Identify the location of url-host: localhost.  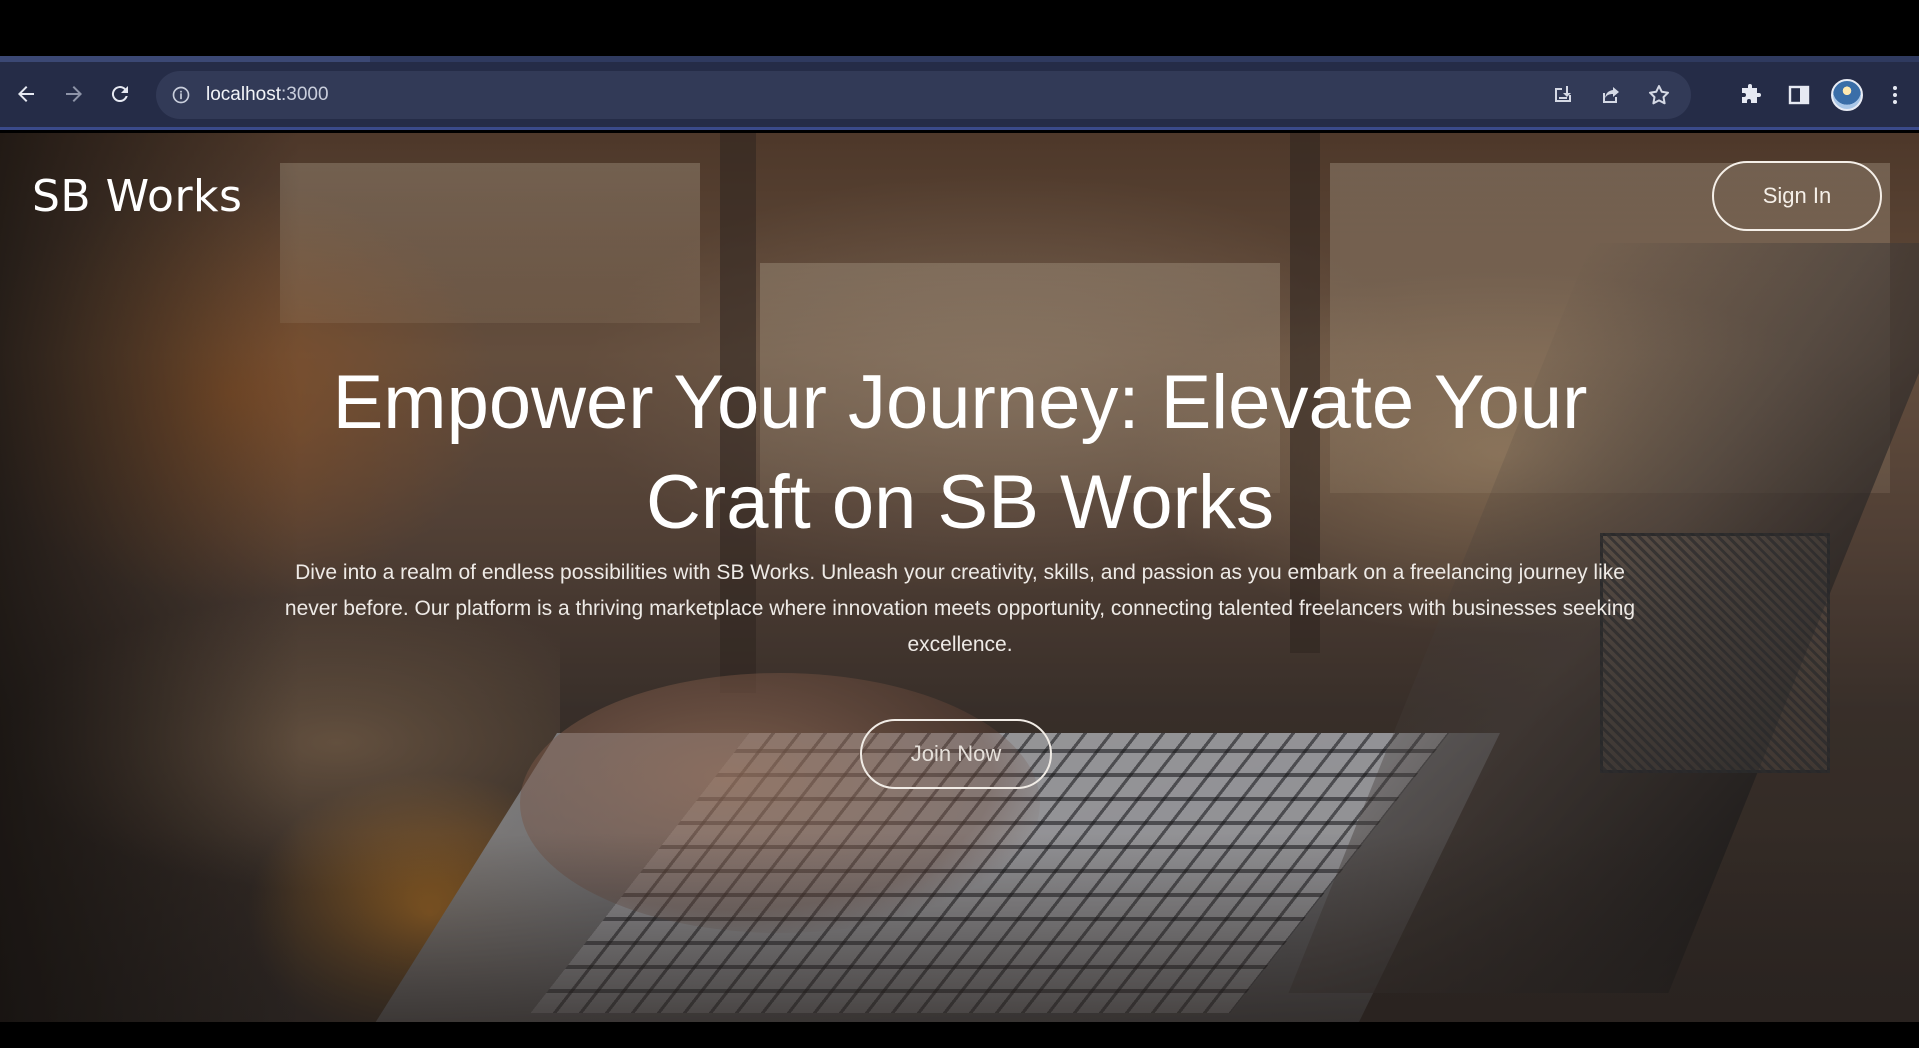
(243, 94).